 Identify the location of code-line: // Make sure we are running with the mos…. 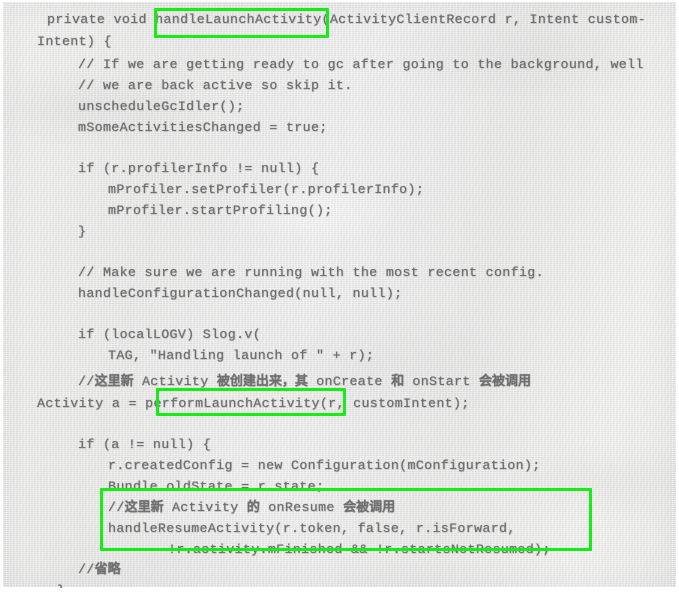
(311, 272).